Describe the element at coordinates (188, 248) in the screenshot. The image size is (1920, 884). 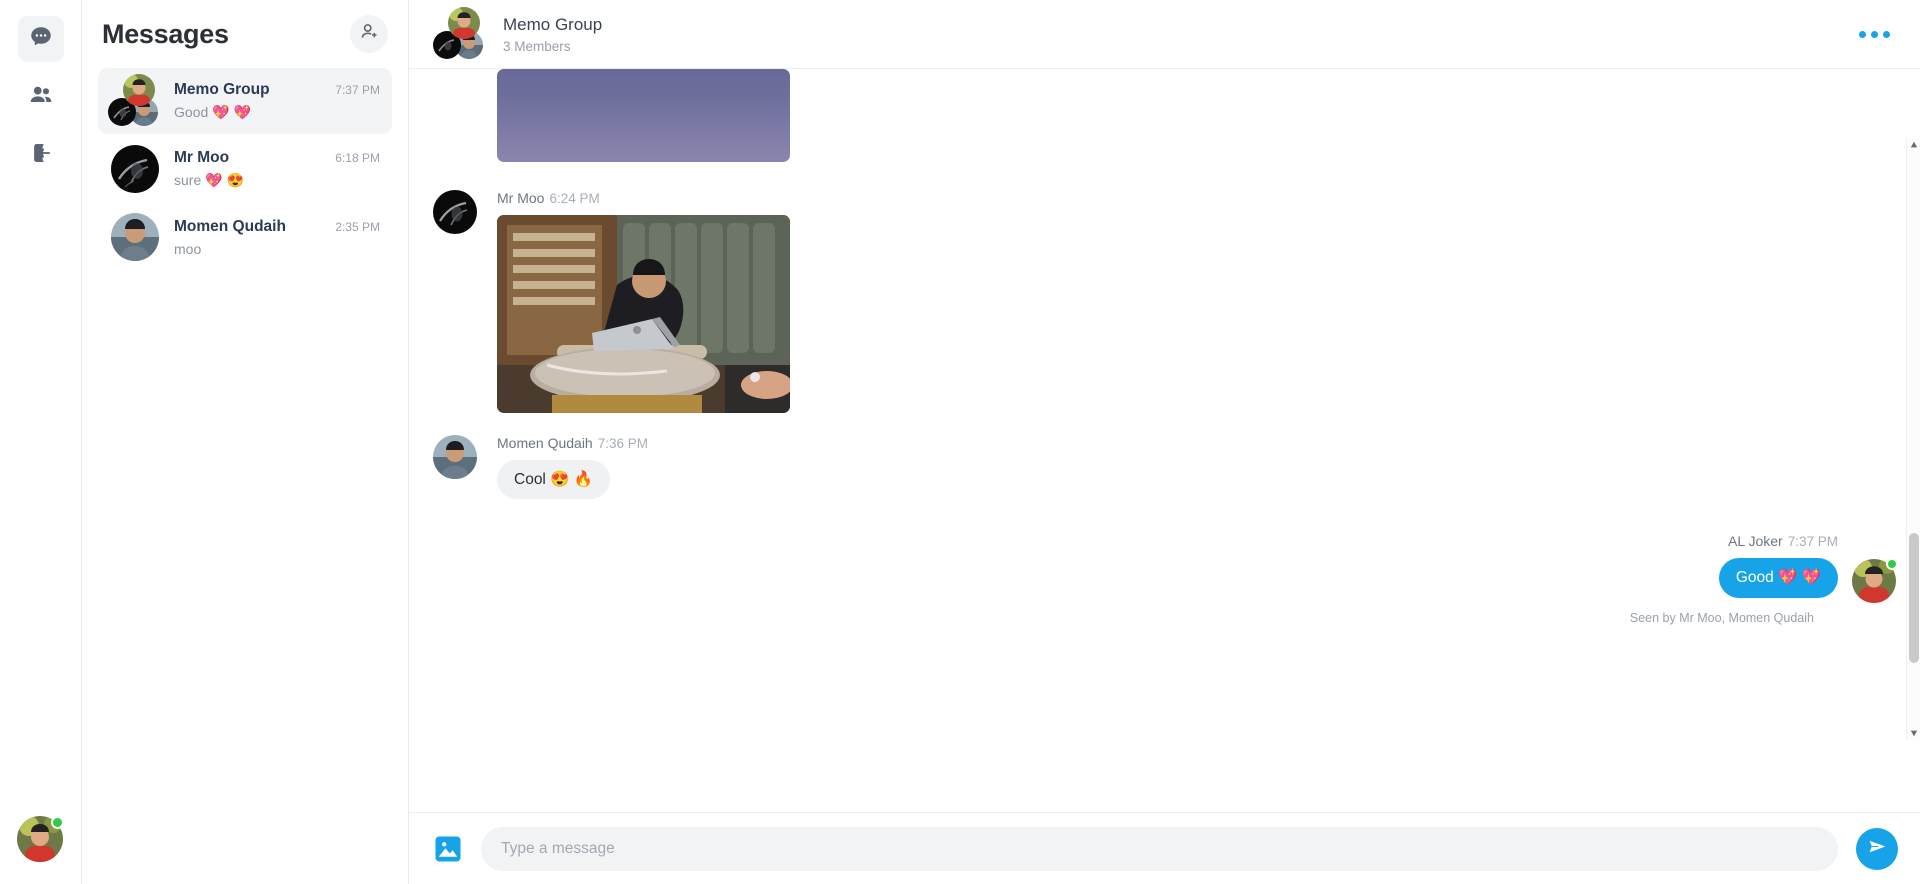
I see `conversation-last-message: moo` at that location.